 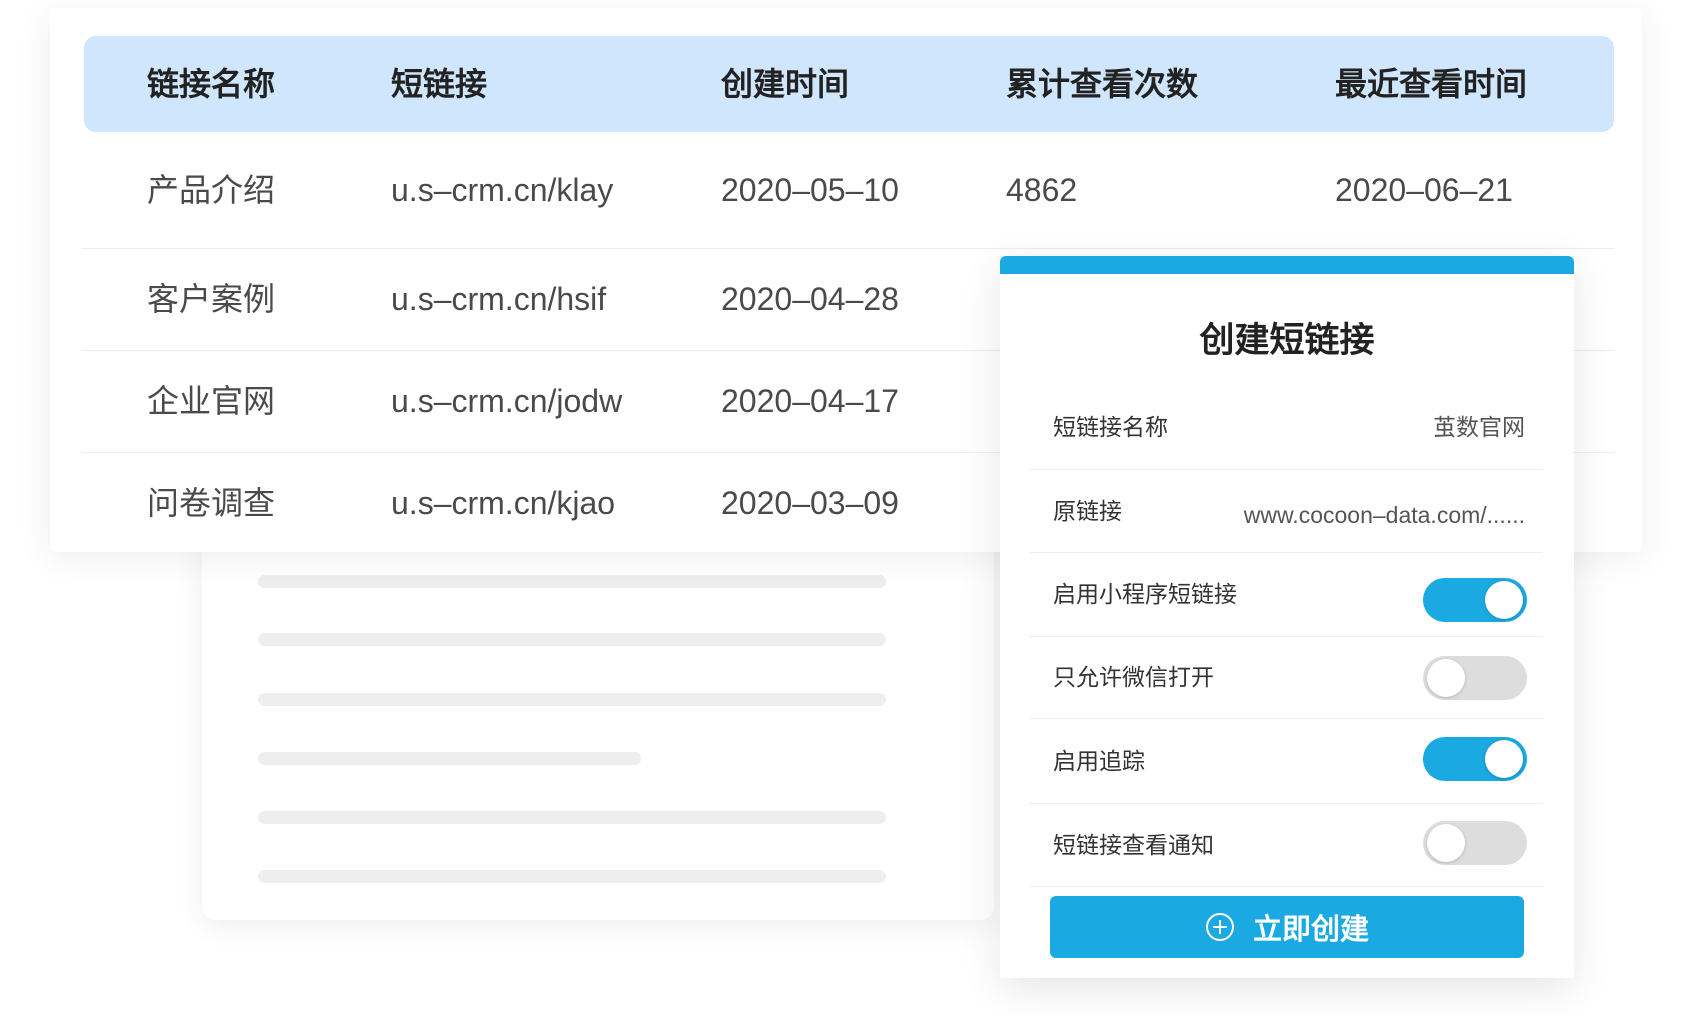 What do you see at coordinates (1424, 190) in the screenshot?
I see `cell-last-viewed: 2020–06–21` at bounding box center [1424, 190].